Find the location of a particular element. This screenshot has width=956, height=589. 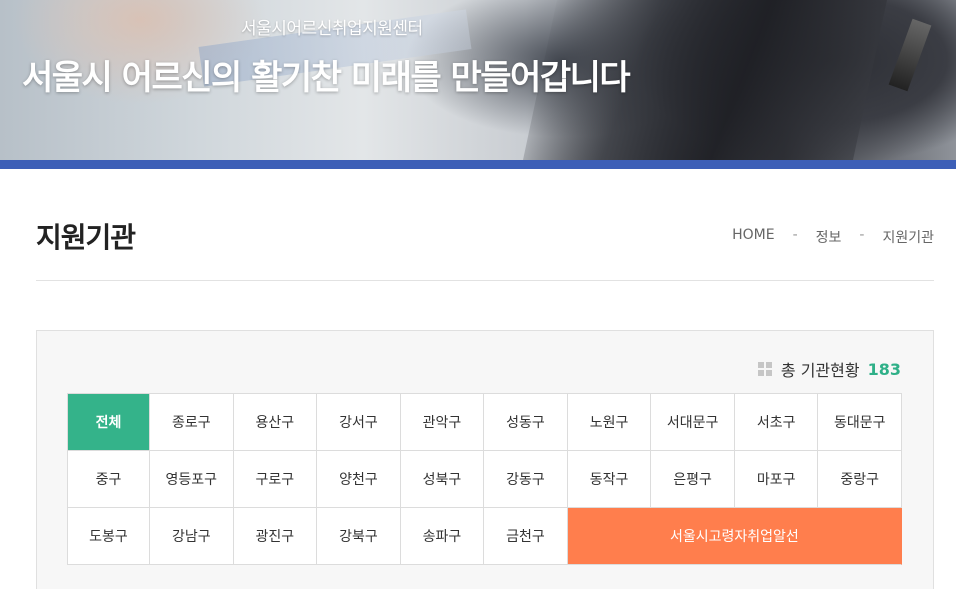

breadcrumb-info: 정보 is located at coordinates (829, 237).